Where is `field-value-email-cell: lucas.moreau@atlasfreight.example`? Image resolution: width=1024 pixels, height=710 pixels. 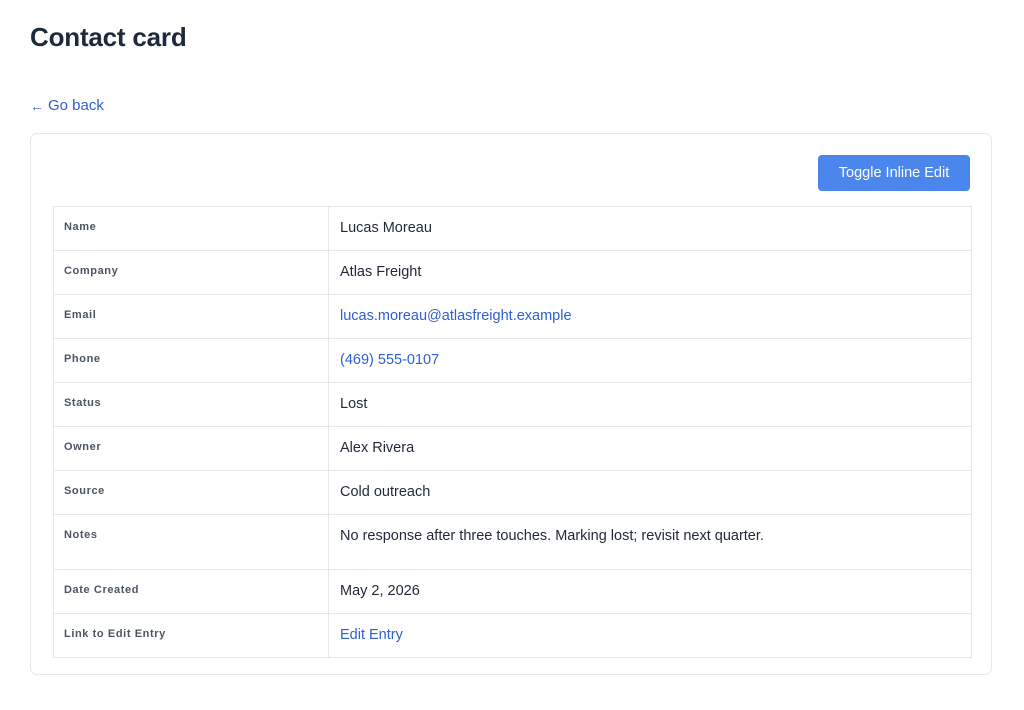
field-value-email-cell: lucas.moreau@atlasfreight.example is located at coordinates (650, 316).